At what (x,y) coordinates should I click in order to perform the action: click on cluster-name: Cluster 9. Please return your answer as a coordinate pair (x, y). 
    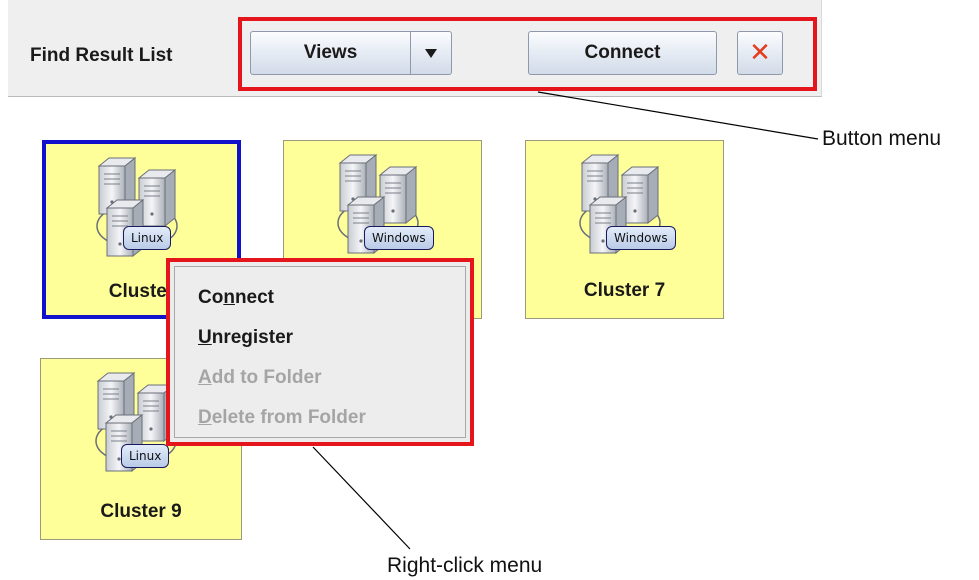
    Looking at the image, I should click on (141, 511).